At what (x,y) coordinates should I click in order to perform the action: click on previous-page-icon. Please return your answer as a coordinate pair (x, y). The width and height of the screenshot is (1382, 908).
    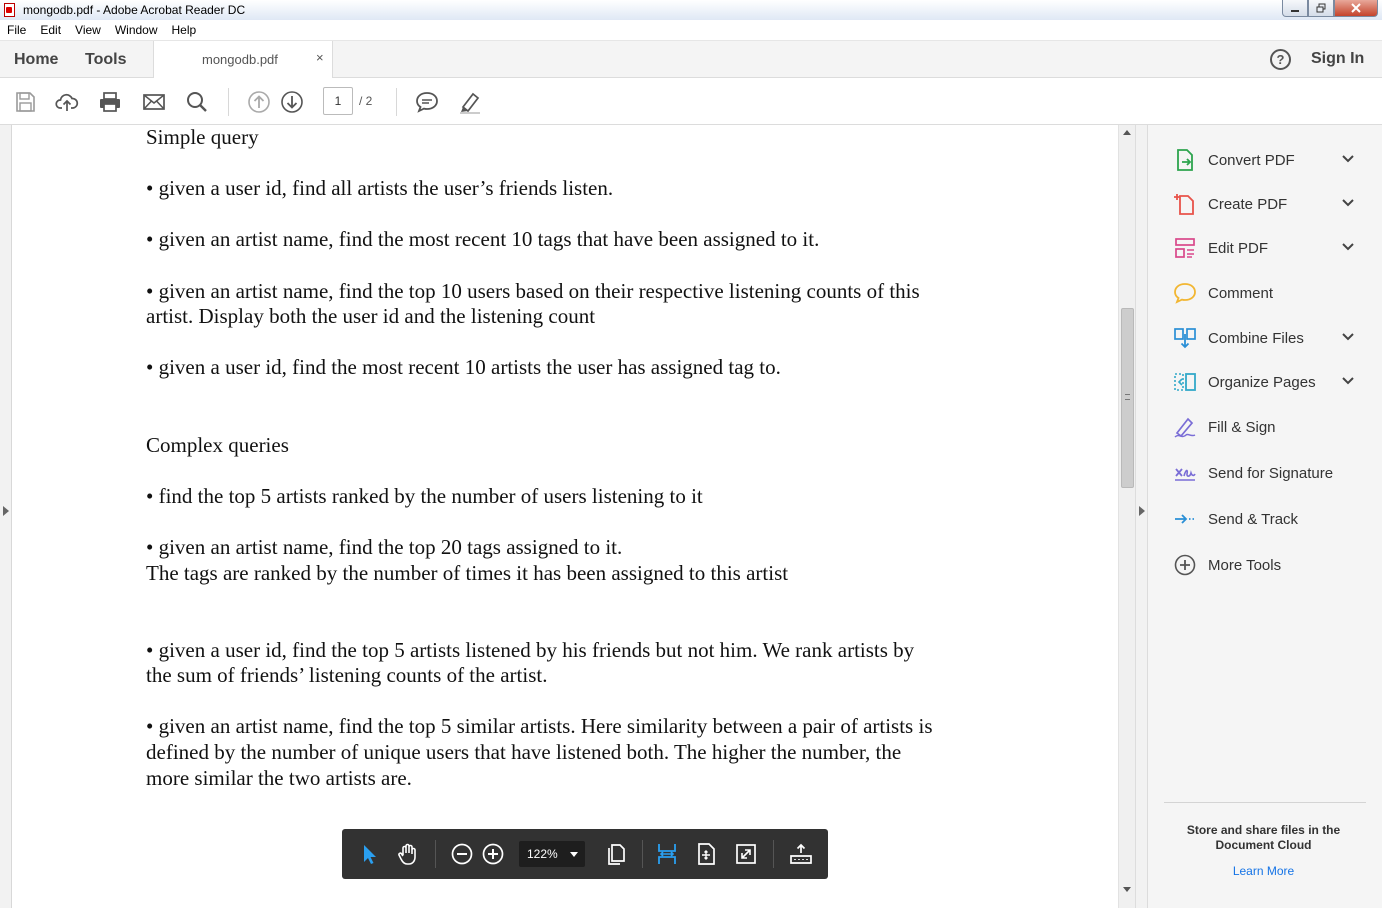
    Looking at the image, I should click on (259, 102).